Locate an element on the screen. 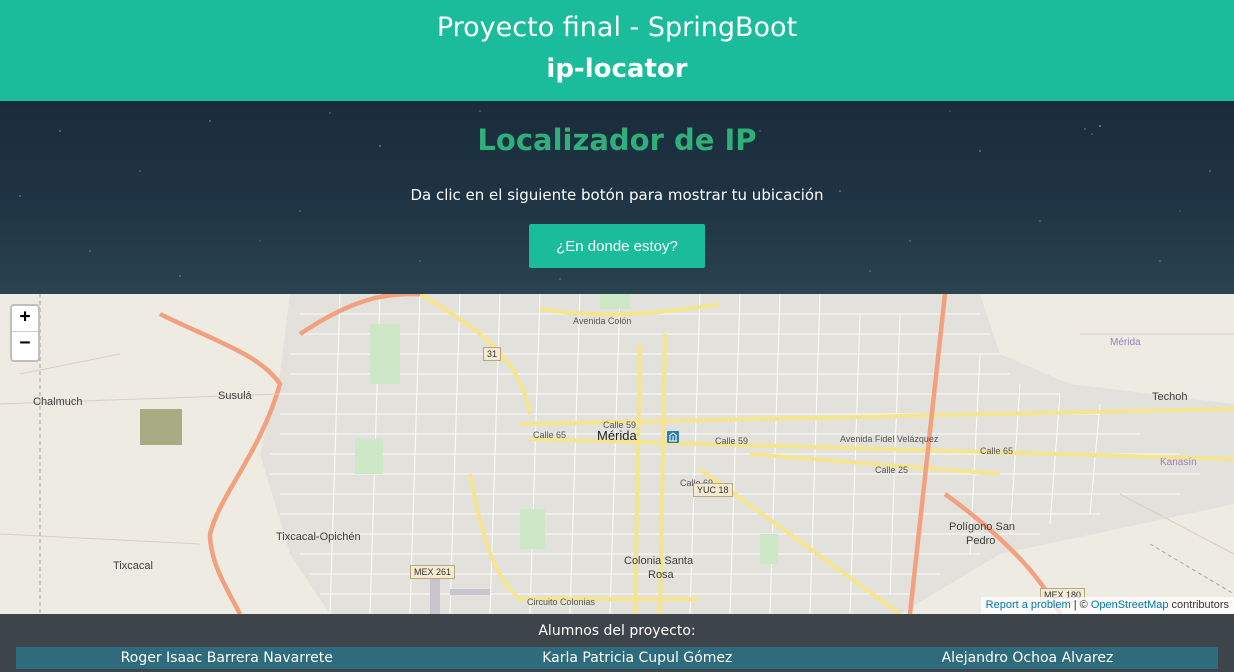  student-name: Roger Isaac Barrera Navarrete is located at coordinates (226, 658).